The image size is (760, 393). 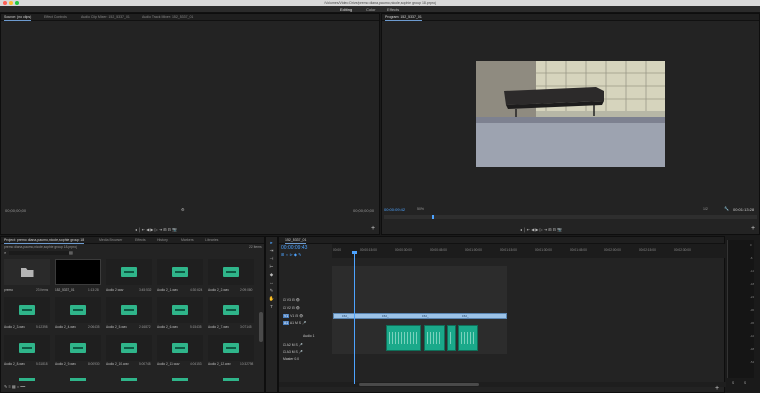 I want to click on timeline-ruler, so click(x=529, y=251).